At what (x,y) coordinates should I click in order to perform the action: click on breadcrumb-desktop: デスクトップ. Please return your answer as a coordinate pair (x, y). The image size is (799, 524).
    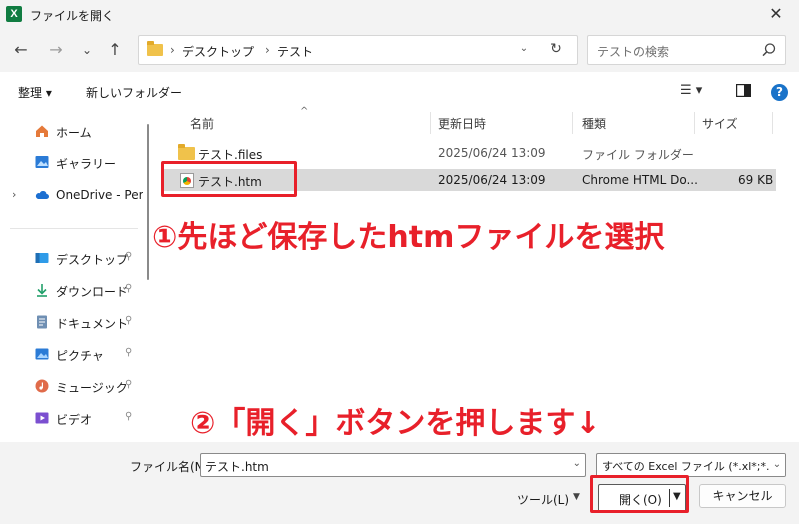
    Looking at the image, I should click on (218, 51).